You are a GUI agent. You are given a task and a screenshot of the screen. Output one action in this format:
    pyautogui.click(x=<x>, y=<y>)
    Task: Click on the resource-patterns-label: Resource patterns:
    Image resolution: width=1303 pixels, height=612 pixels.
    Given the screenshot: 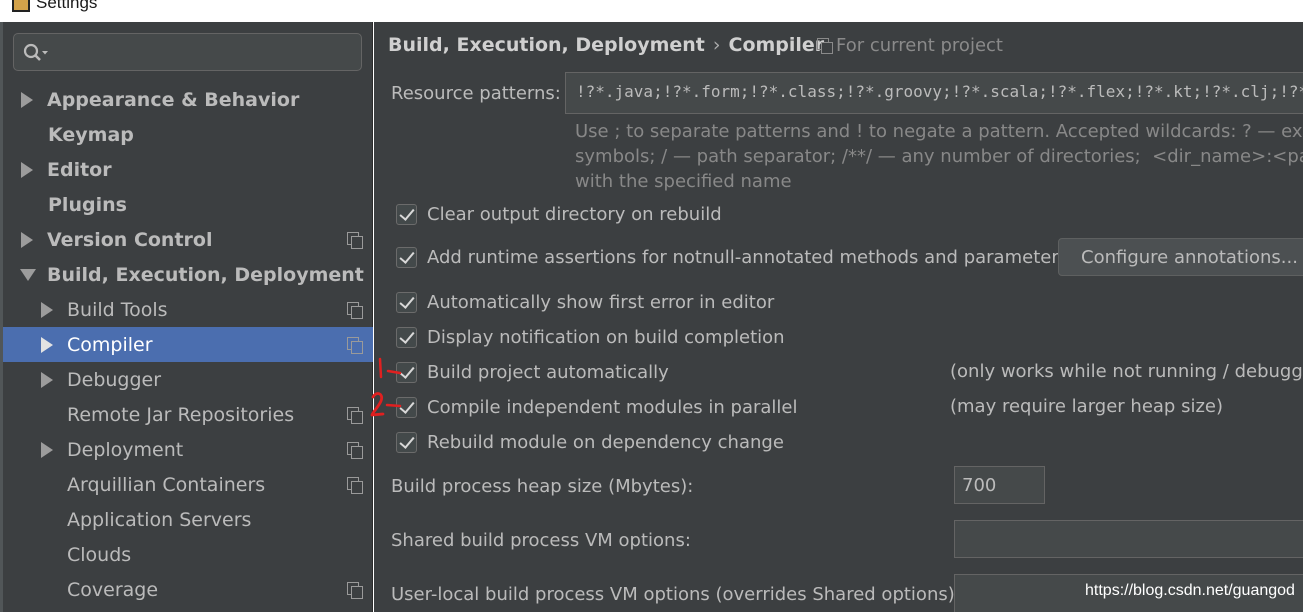 What is the action you would take?
    pyautogui.click(x=476, y=93)
    